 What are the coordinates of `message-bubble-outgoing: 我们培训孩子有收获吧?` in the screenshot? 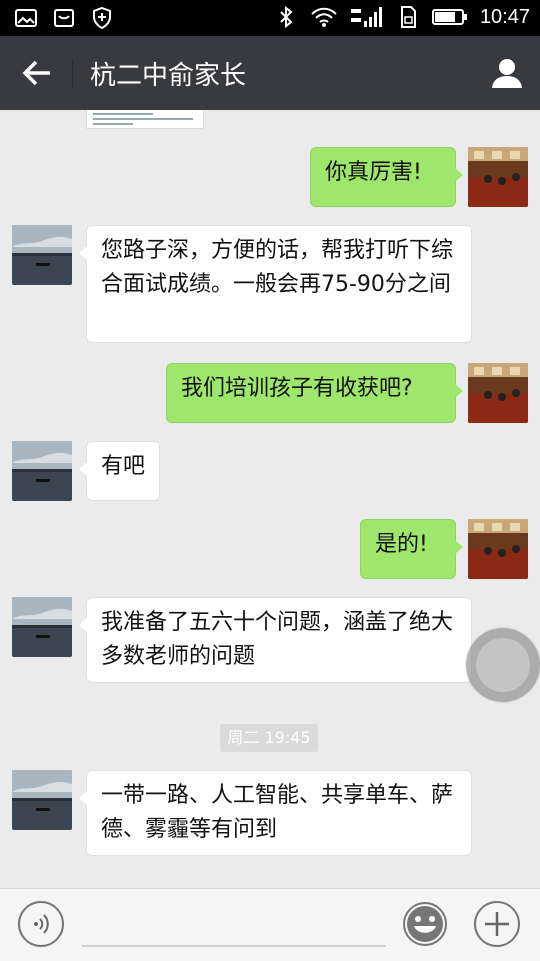 It's located at (314, 393).